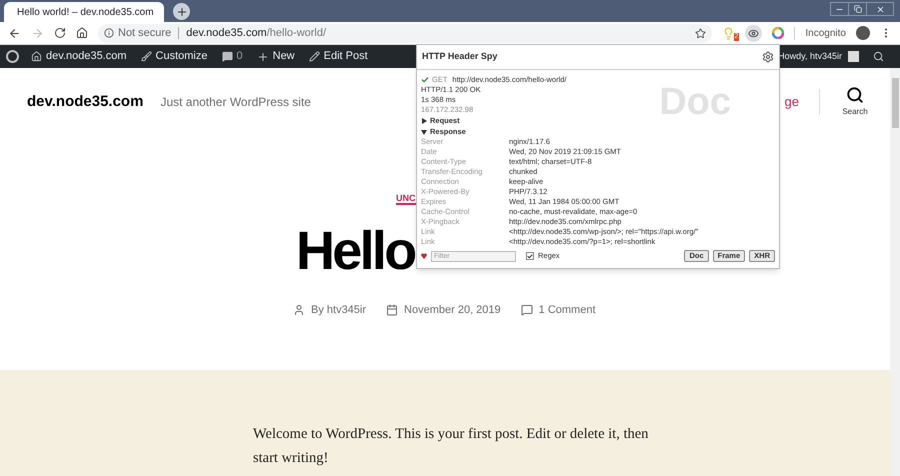 The width and height of the screenshot is (900, 476). Describe the element at coordinates (182, 56) in the screenshot. I see `customize-link: Customize` at that location.